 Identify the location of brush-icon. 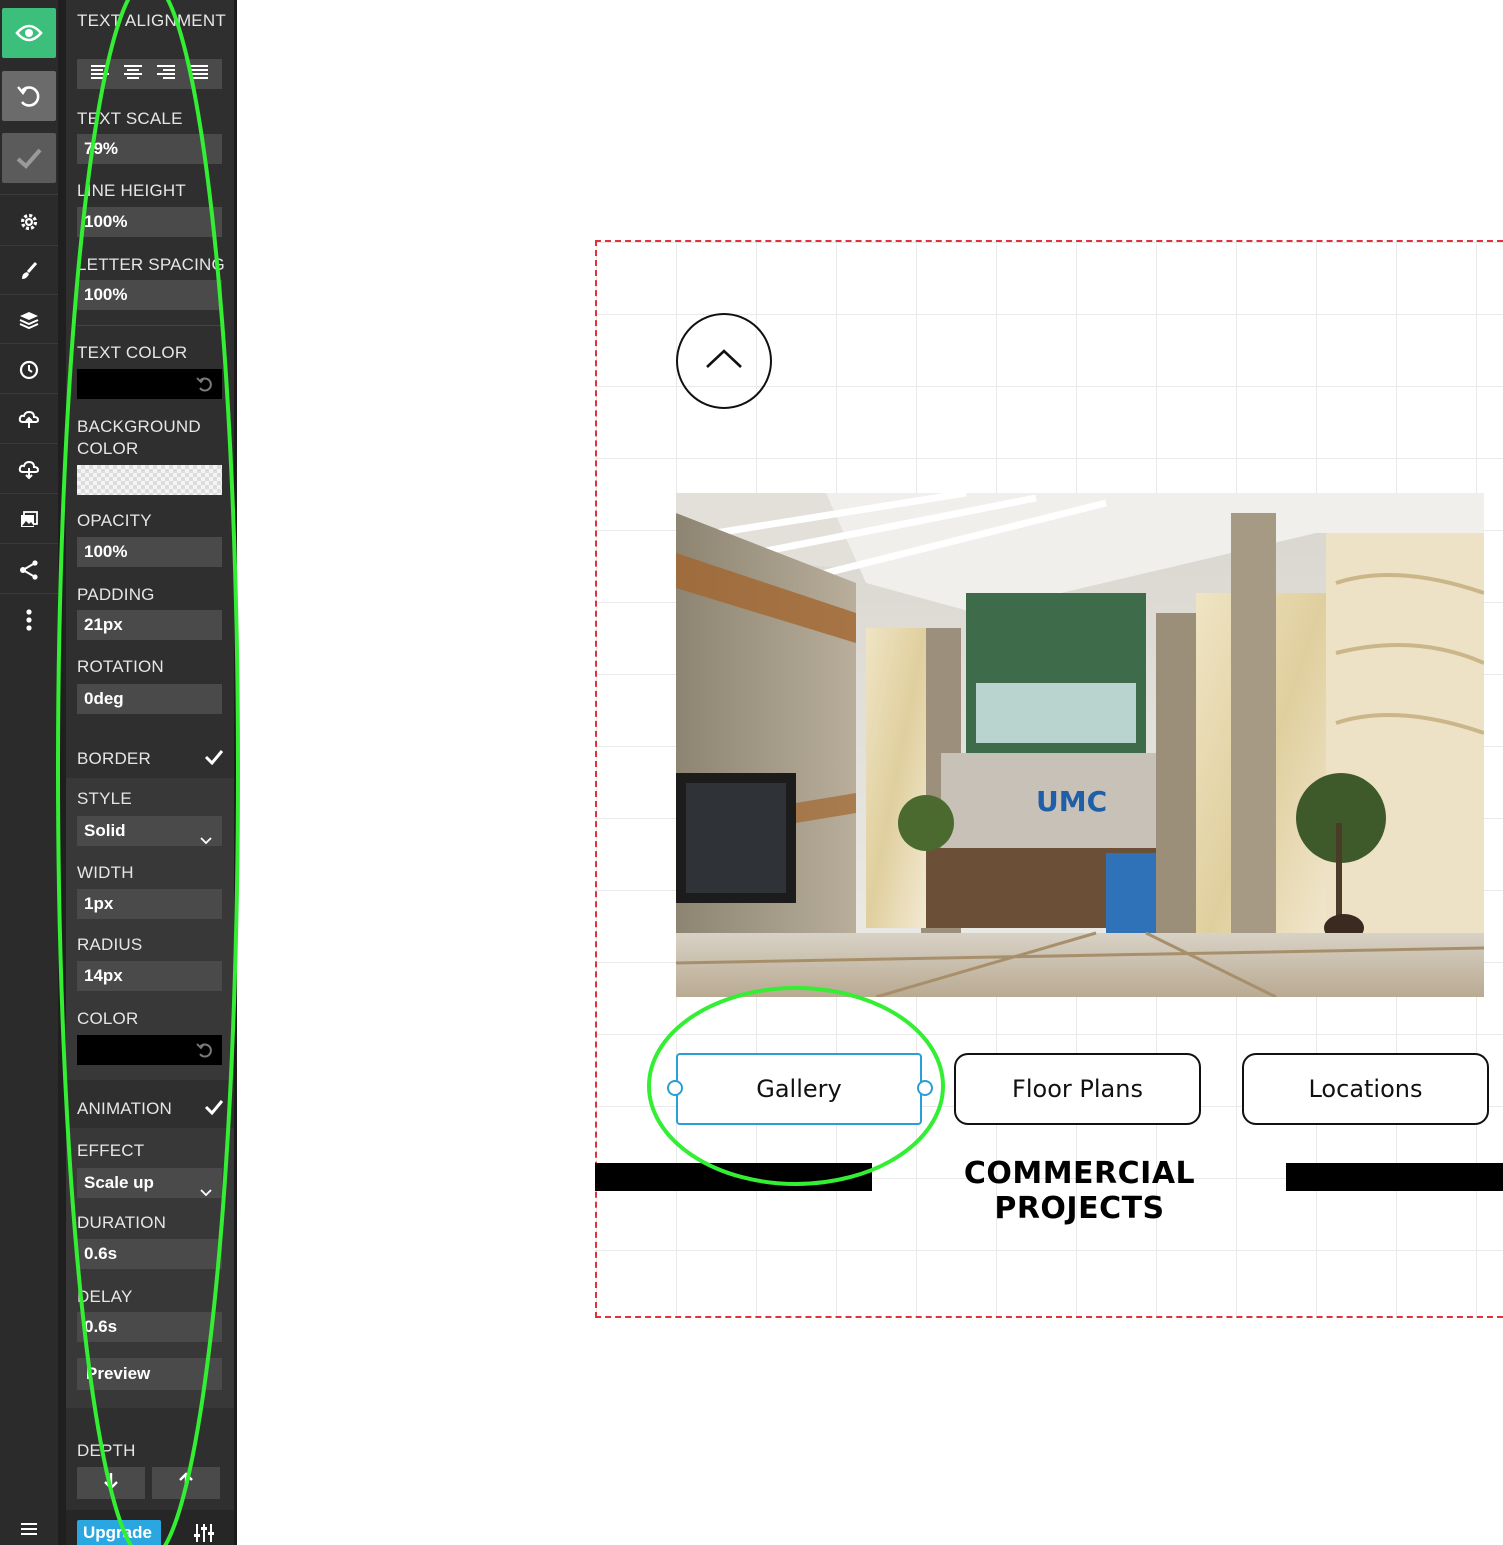
(29, 271).